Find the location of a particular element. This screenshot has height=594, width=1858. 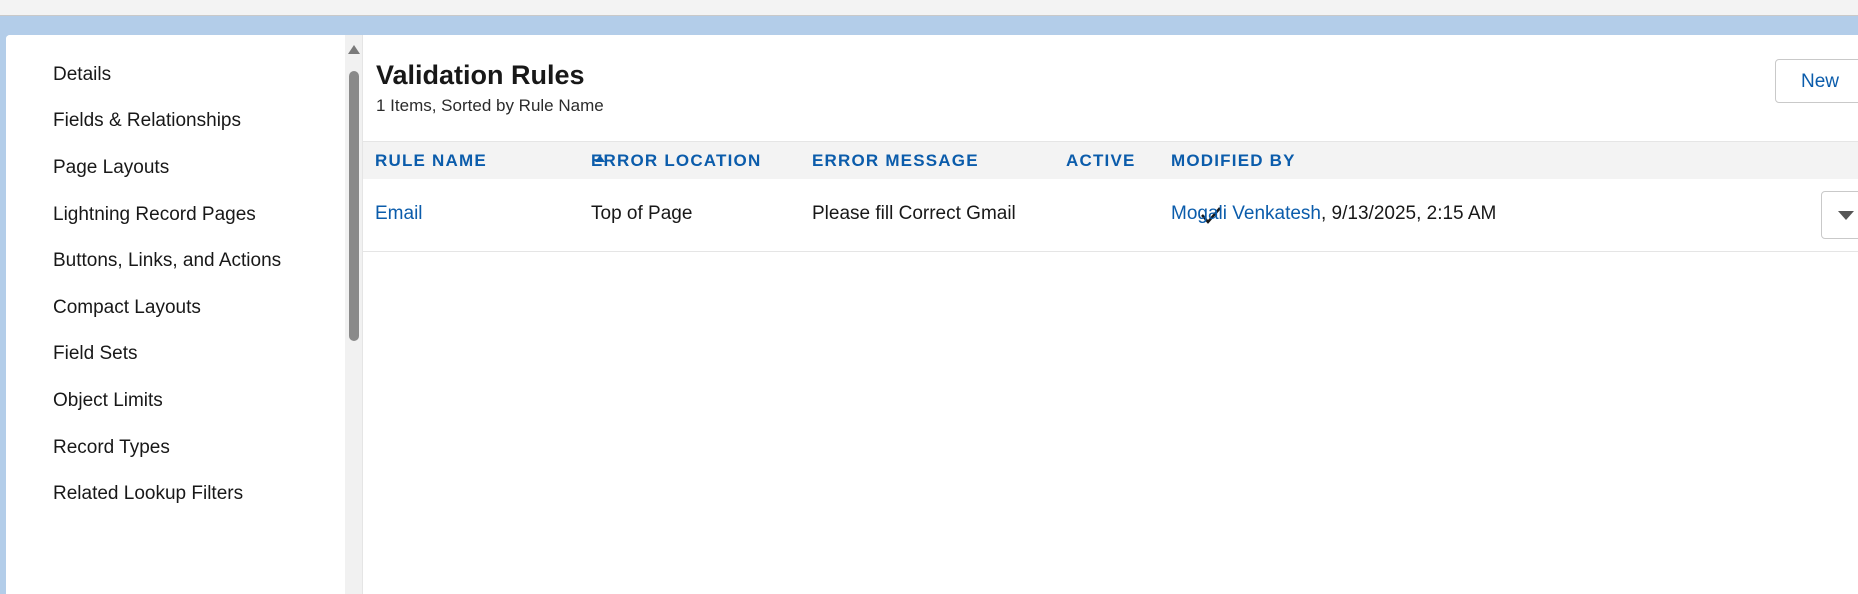

error-location-cell: Top of Page is located at coordinates (642, 213).